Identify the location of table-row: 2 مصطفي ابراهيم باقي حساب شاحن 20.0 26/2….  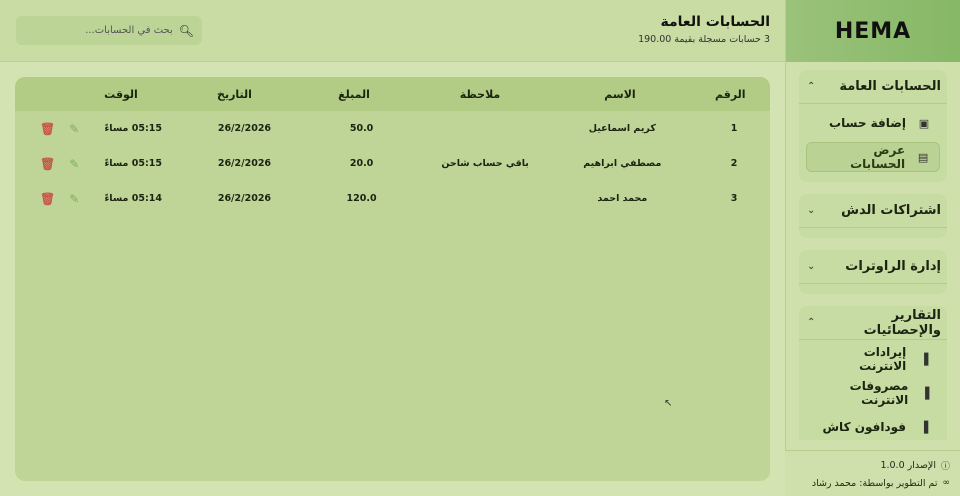
(392, 163).